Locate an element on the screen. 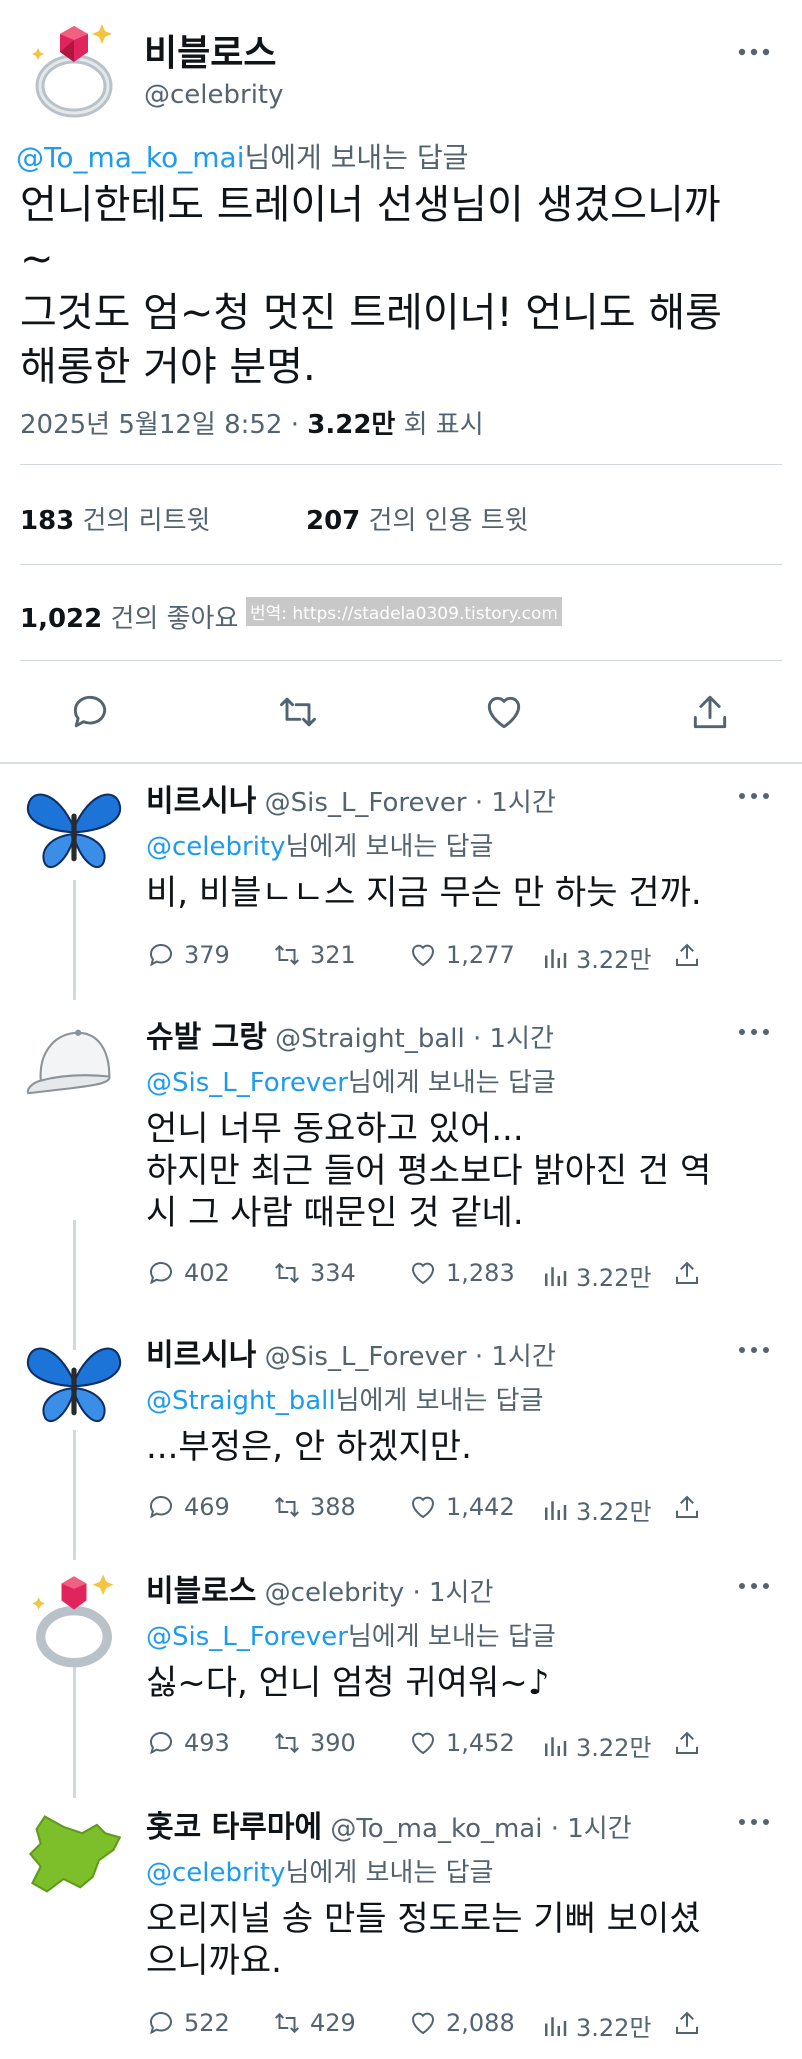 The image size is (802, 2059). views-label: 회 표시 is located at coordinates (443, 425).